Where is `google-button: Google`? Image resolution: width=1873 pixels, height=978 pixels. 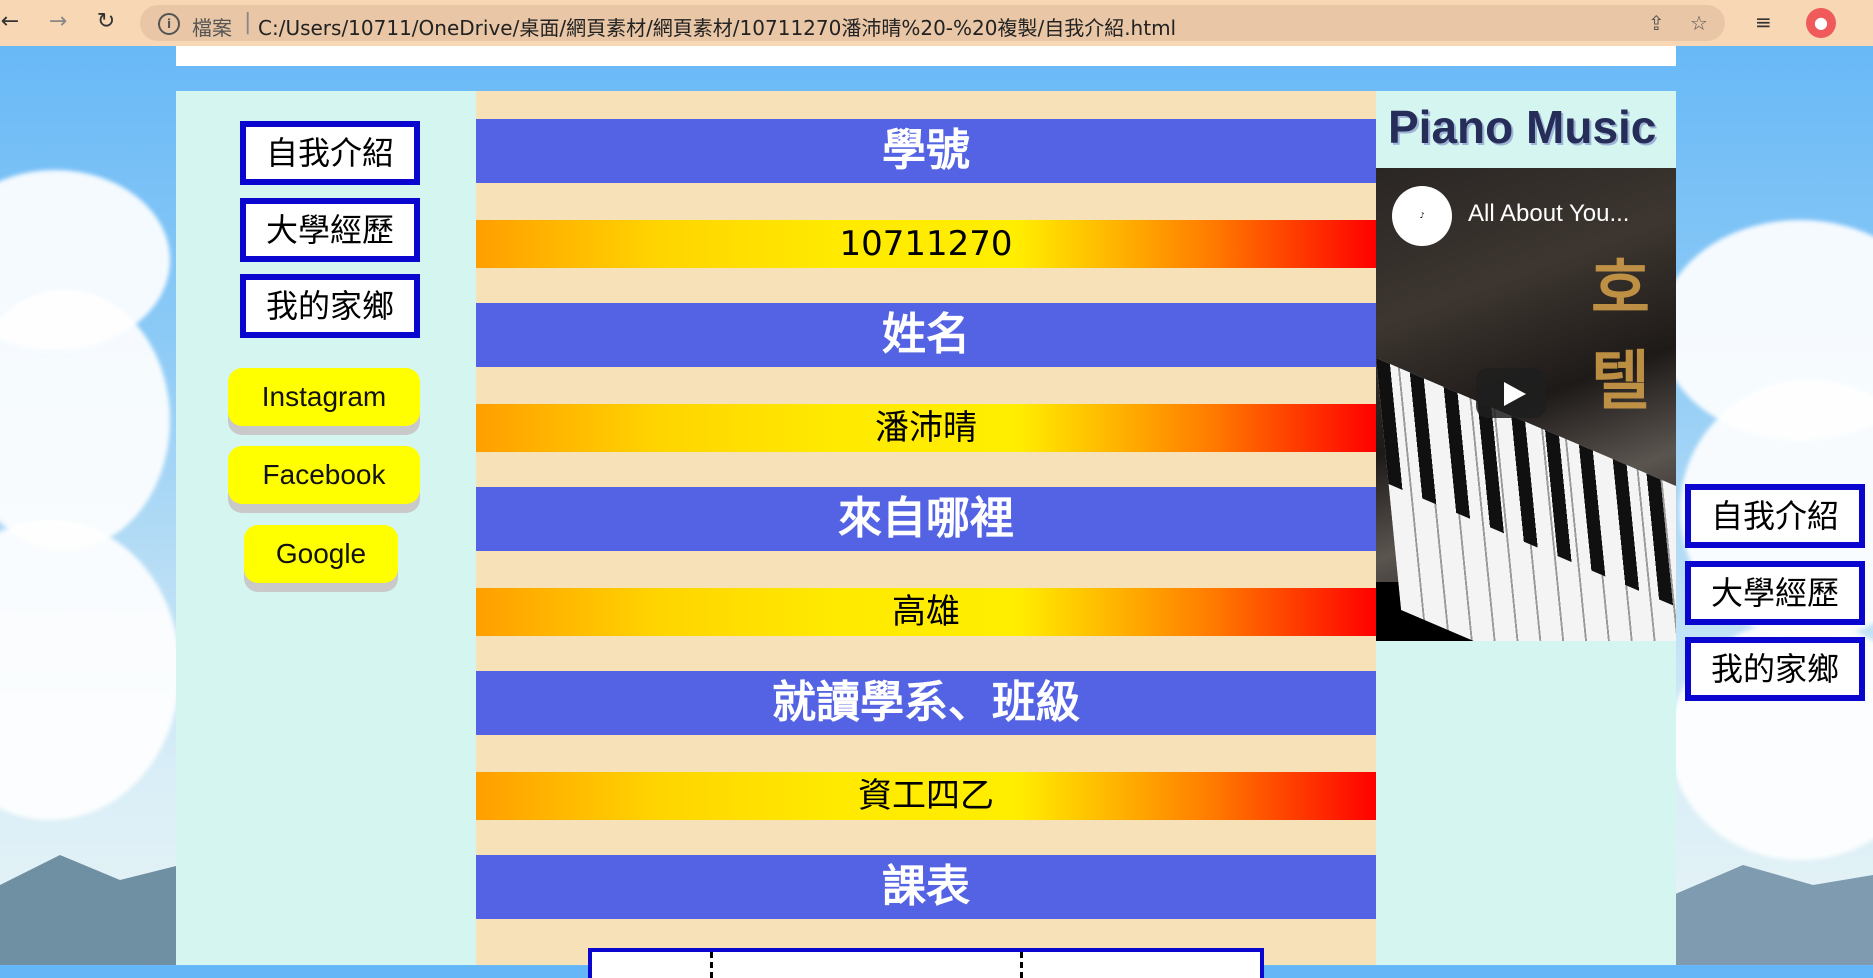
google-button: Google is located at coordinates (321, 554).